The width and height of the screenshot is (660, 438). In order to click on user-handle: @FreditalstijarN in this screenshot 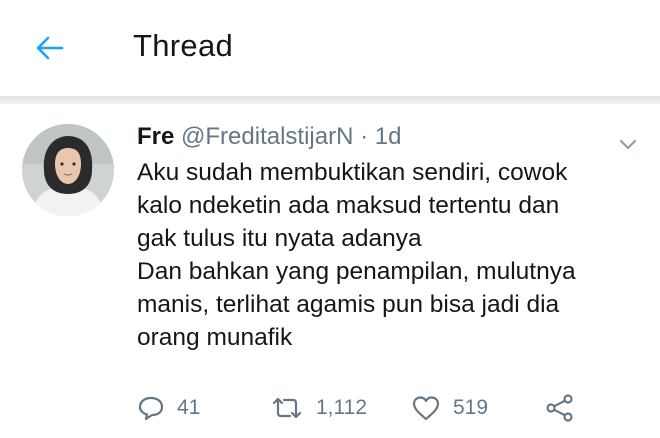, I will do `click(267, 136)`.